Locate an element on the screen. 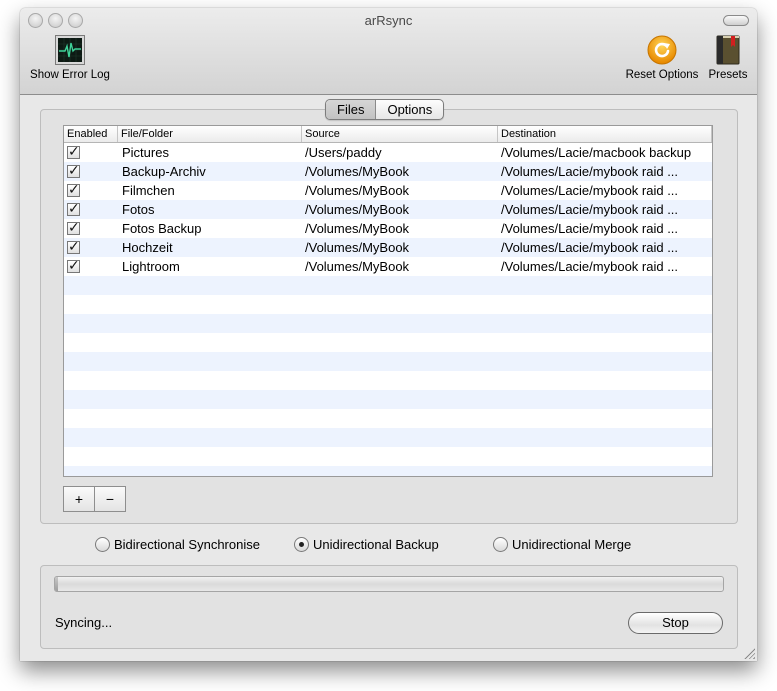 Image resolution: width=777 pixels, height=691 pixels. reset-options-label: Reset Options is located at coordinates (662, 75).